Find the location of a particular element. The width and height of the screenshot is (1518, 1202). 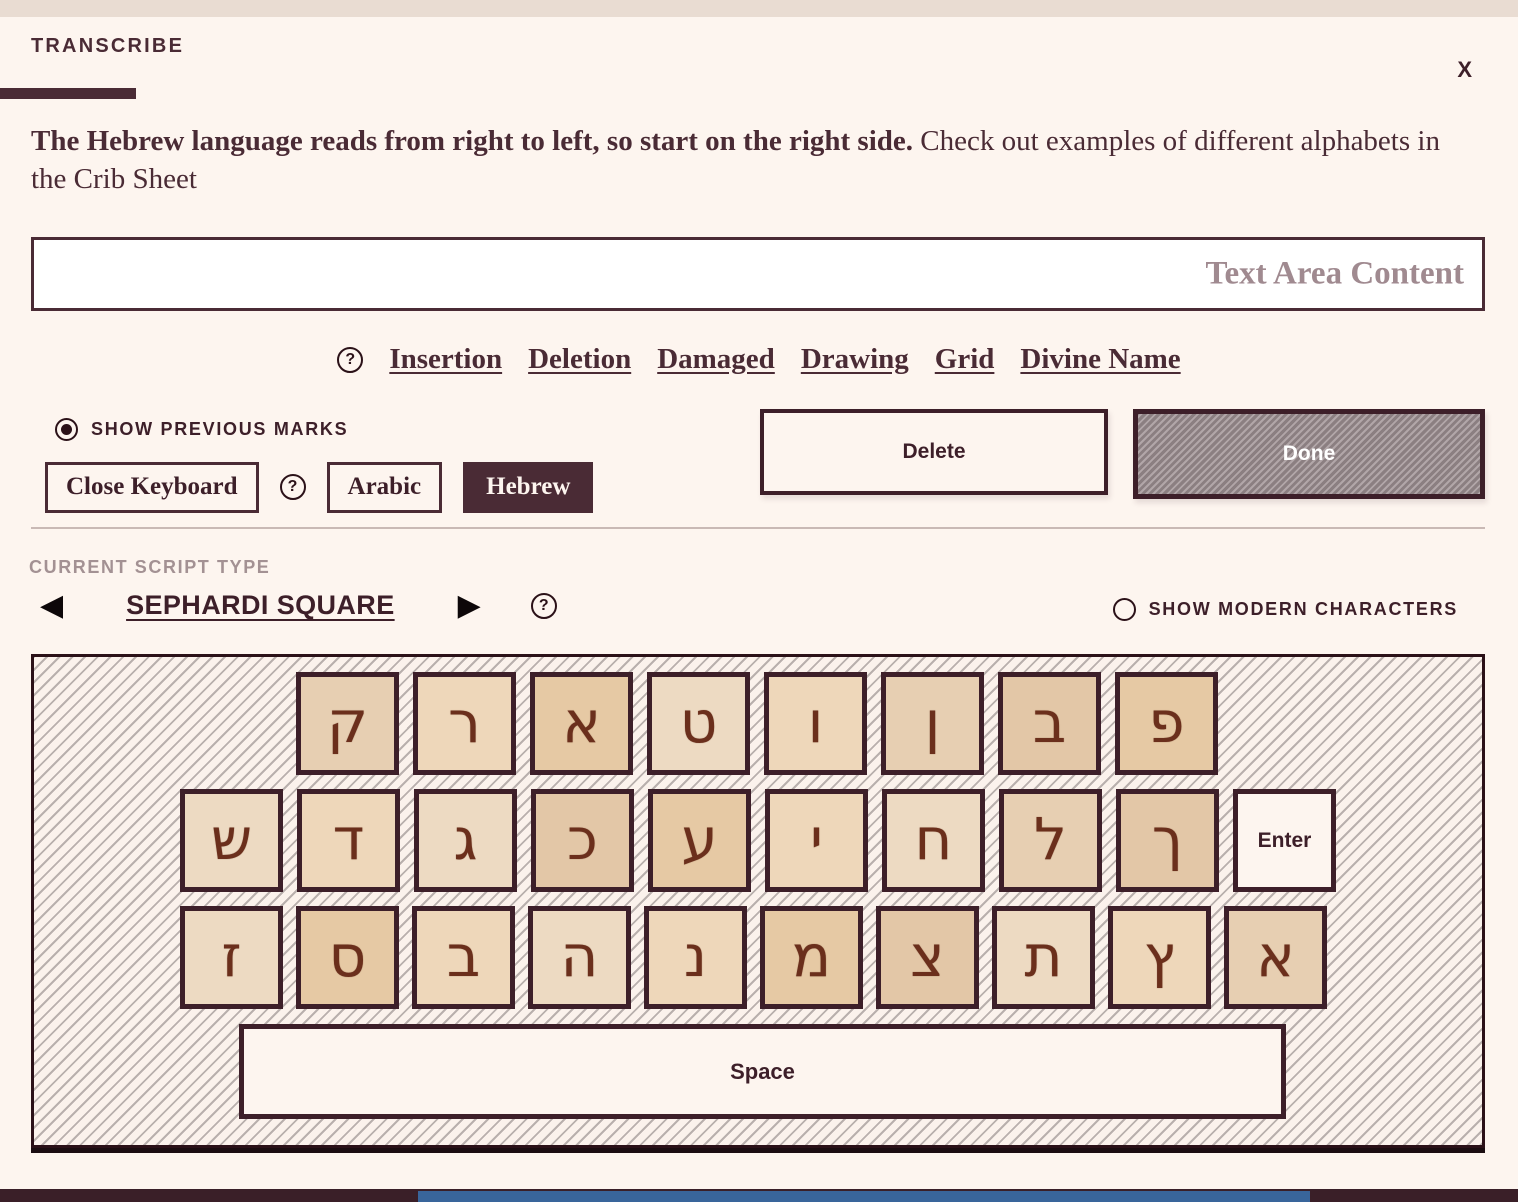

script-type-navigator: ◀ SEPHARDI SQUARE ▶ ? is located at coordinates (298, 605).